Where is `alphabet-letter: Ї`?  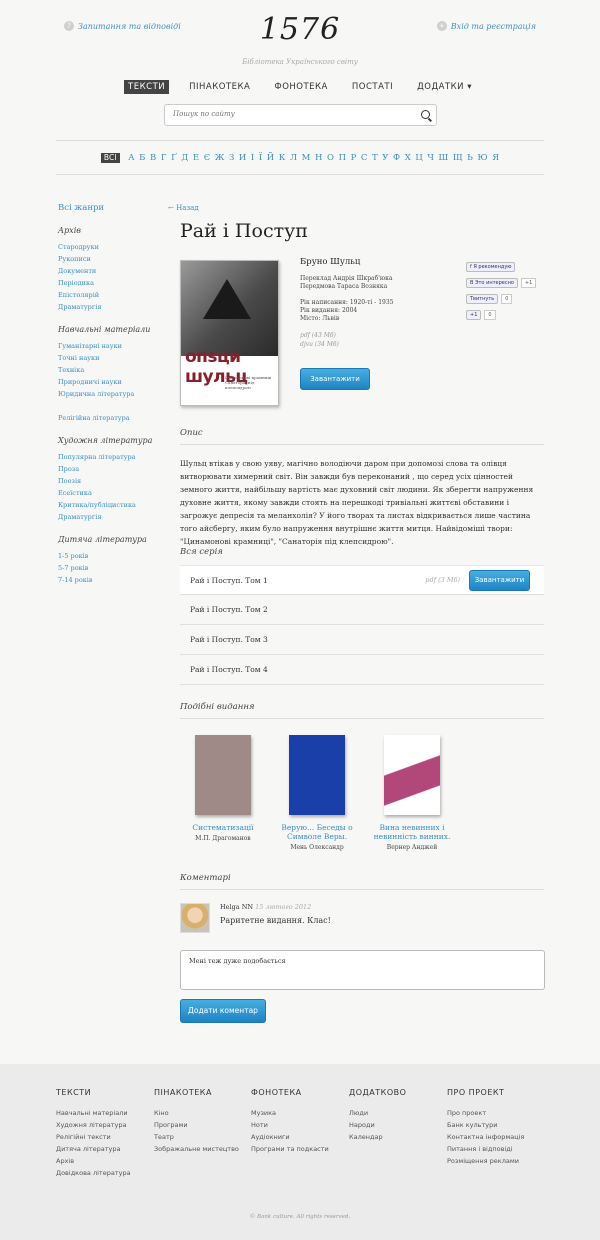 alphabet-letter: Ї is located at coordinates (260, 158).